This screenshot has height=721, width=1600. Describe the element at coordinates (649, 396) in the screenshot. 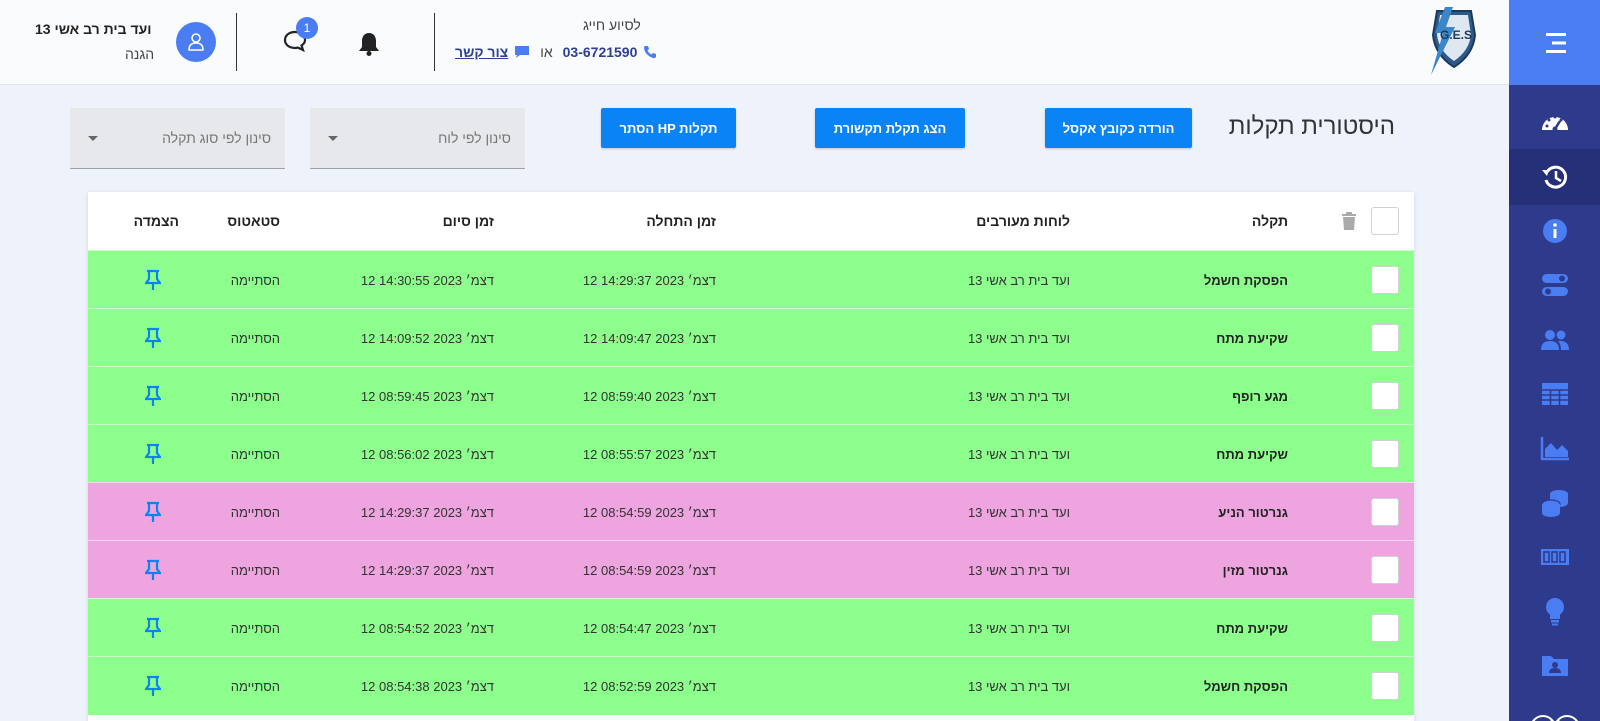

I see `start-time: 12 דצמ׳ 2023 08:59:40` at that location.